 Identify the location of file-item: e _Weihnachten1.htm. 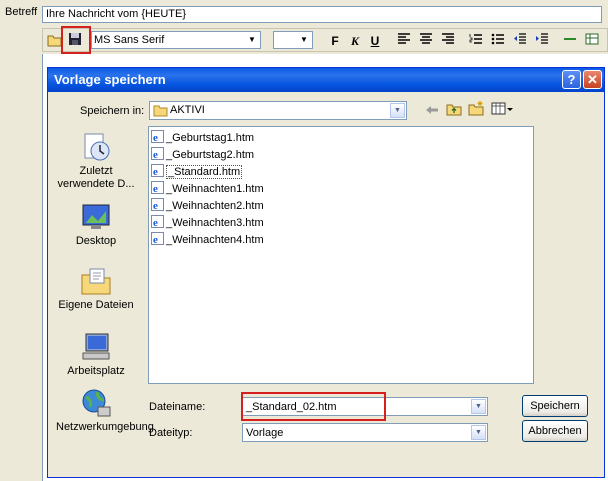
(207, 189).